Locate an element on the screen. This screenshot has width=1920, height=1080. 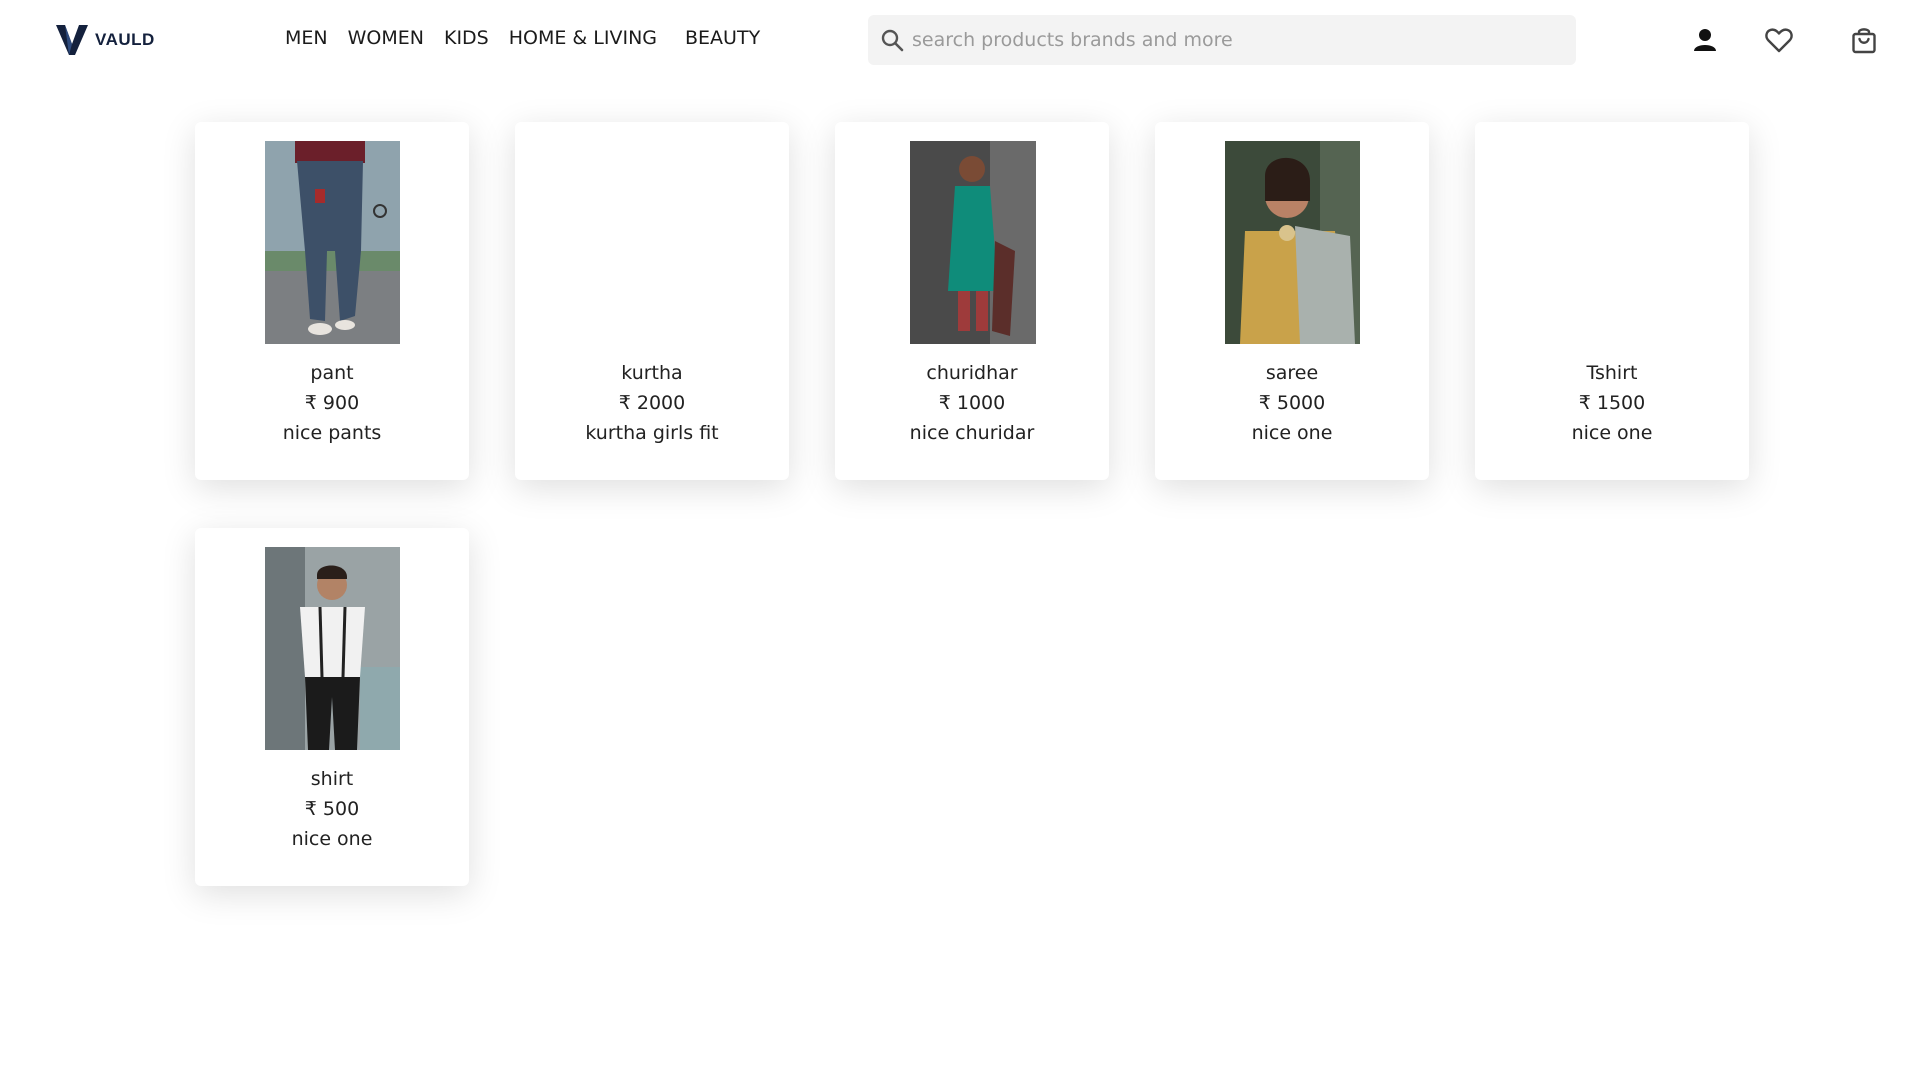
search-icon is located at coordinates (892, 40).